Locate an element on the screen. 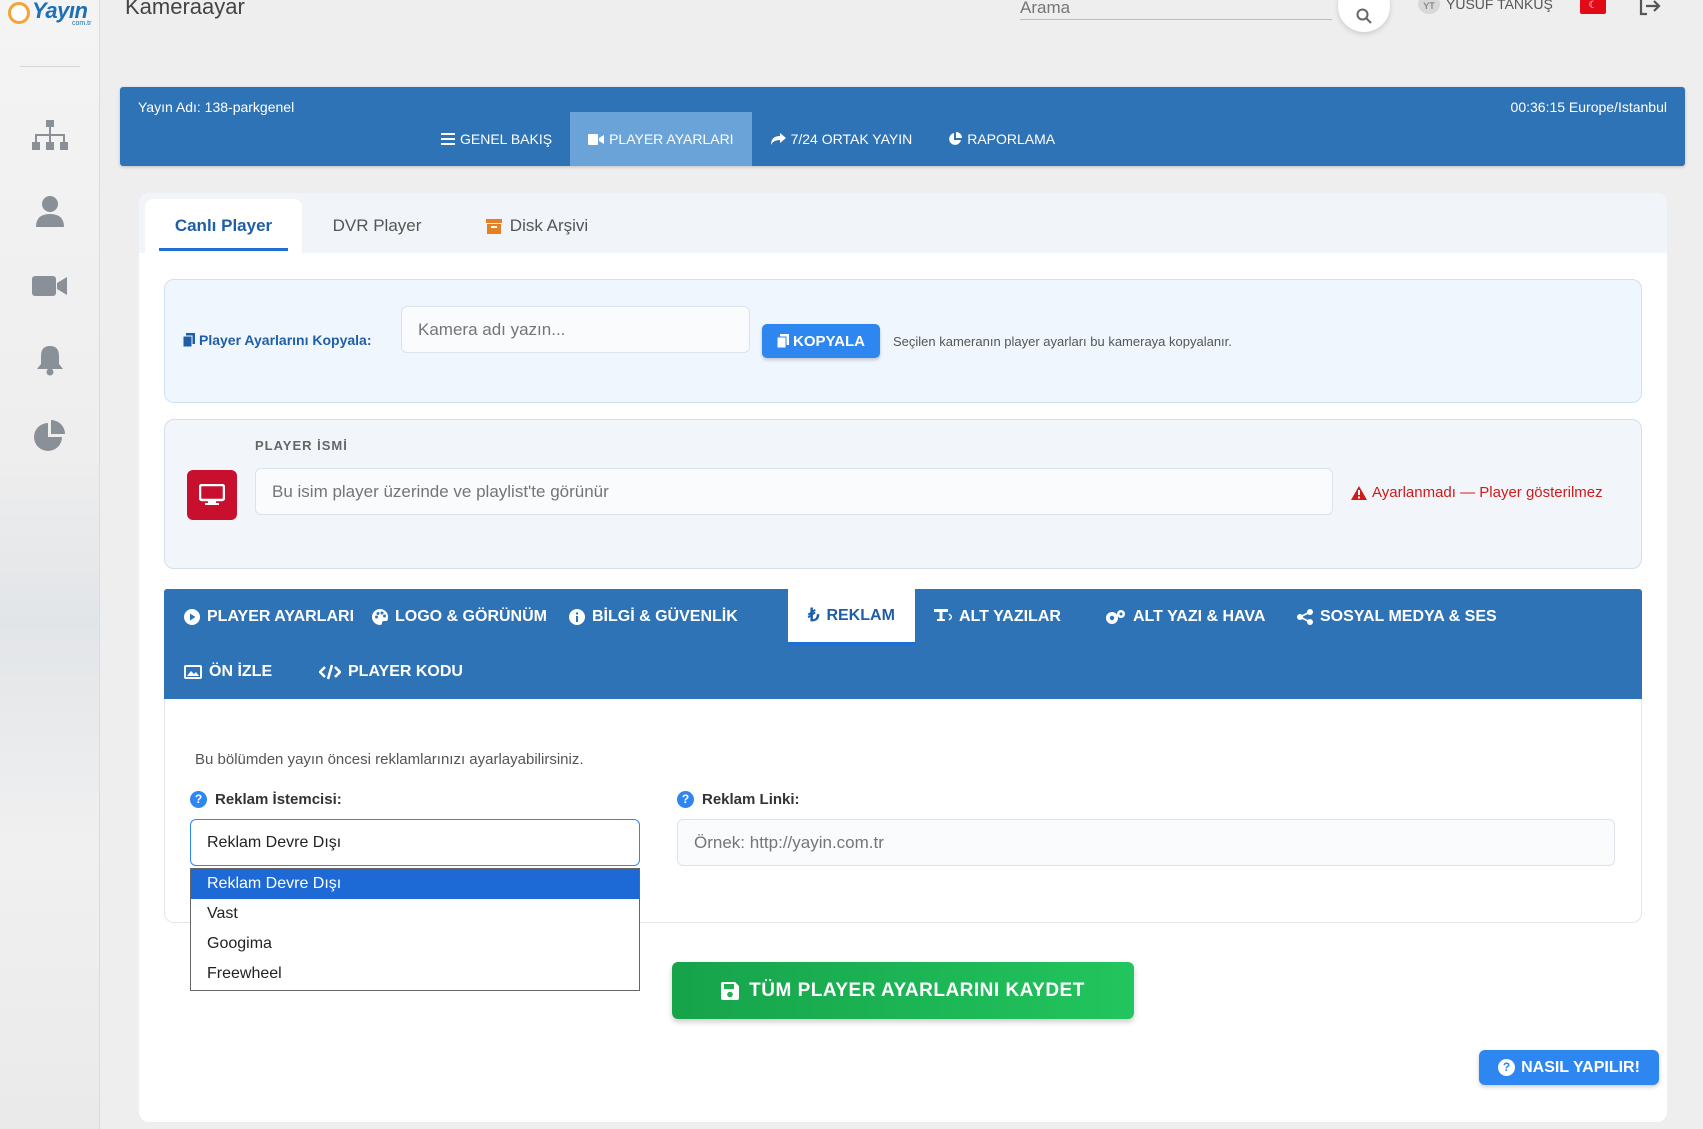 The width and height of the screenshot is (1703, 1129). tab-label: Canlı Player is located at coordinates (223, 225).